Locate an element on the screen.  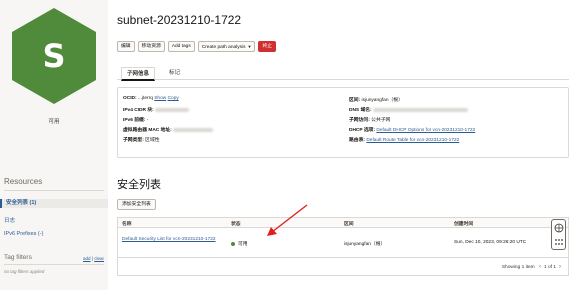
status-badge: 可用 is located at coordinates (239, 243).